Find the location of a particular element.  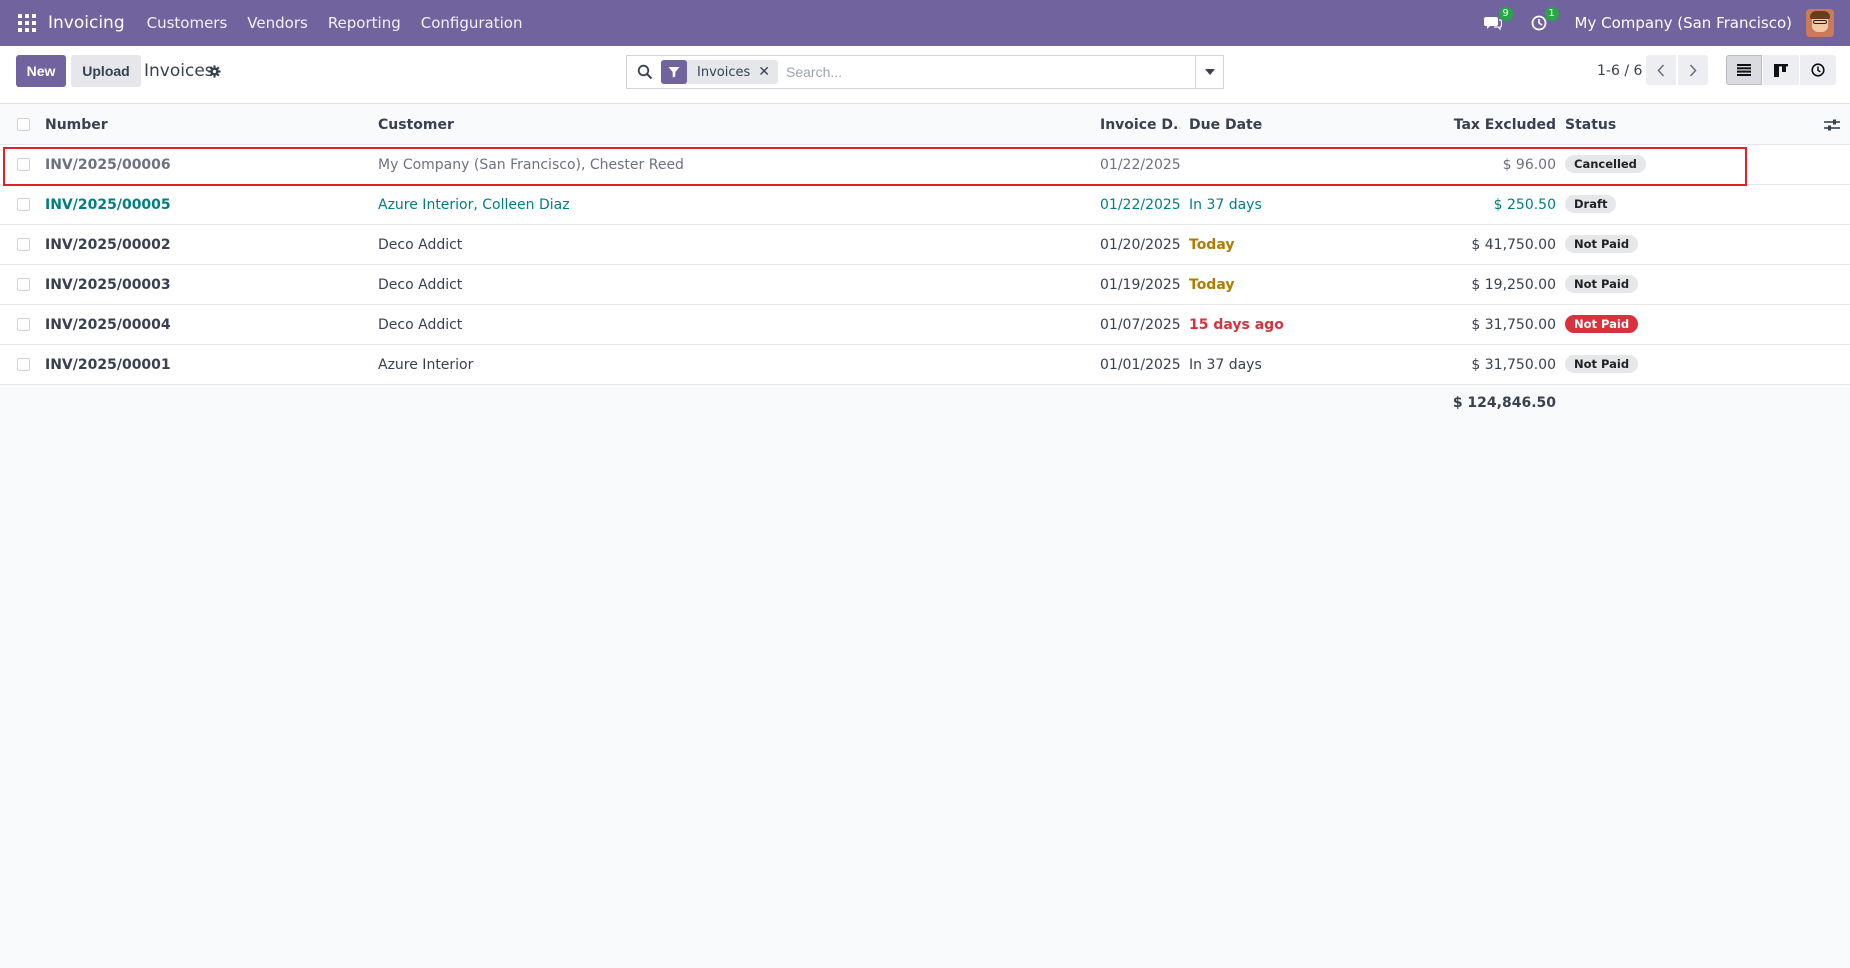

tax-excluded-total: $ 124,846.50 is located at coordinates (1504, 403).